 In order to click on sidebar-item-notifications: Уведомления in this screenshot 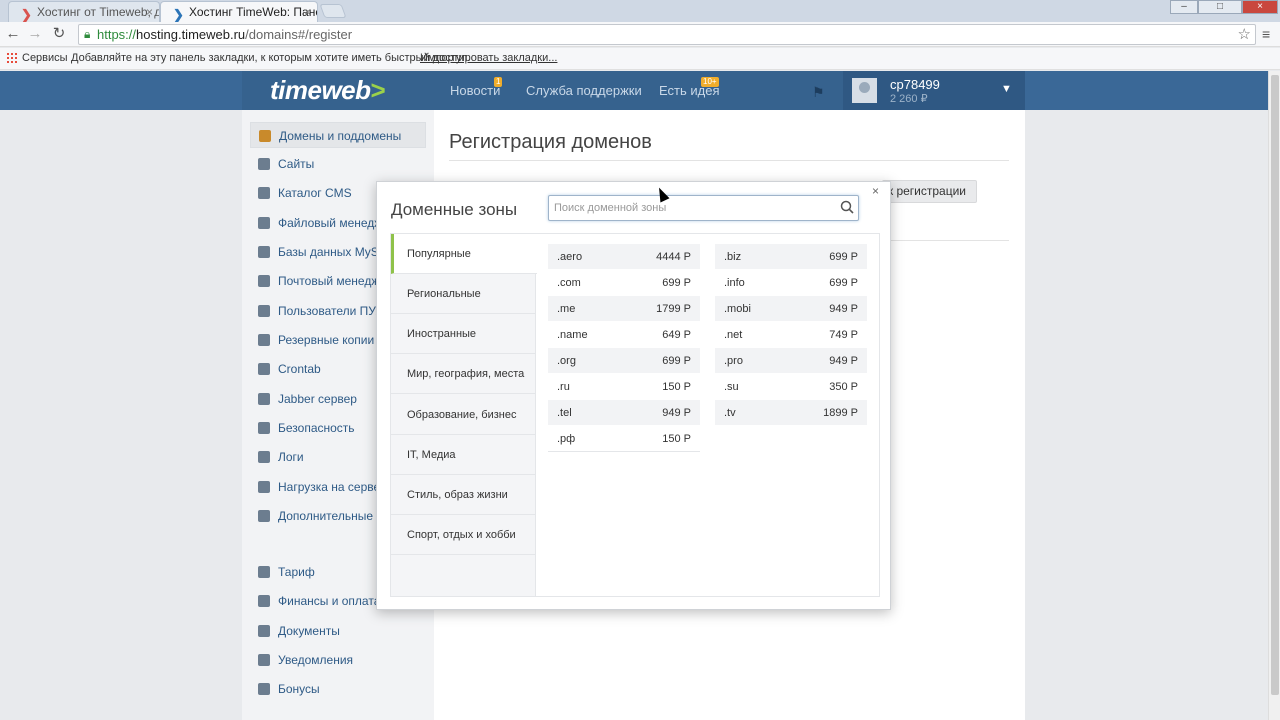, I will do `click(338, 660)`.